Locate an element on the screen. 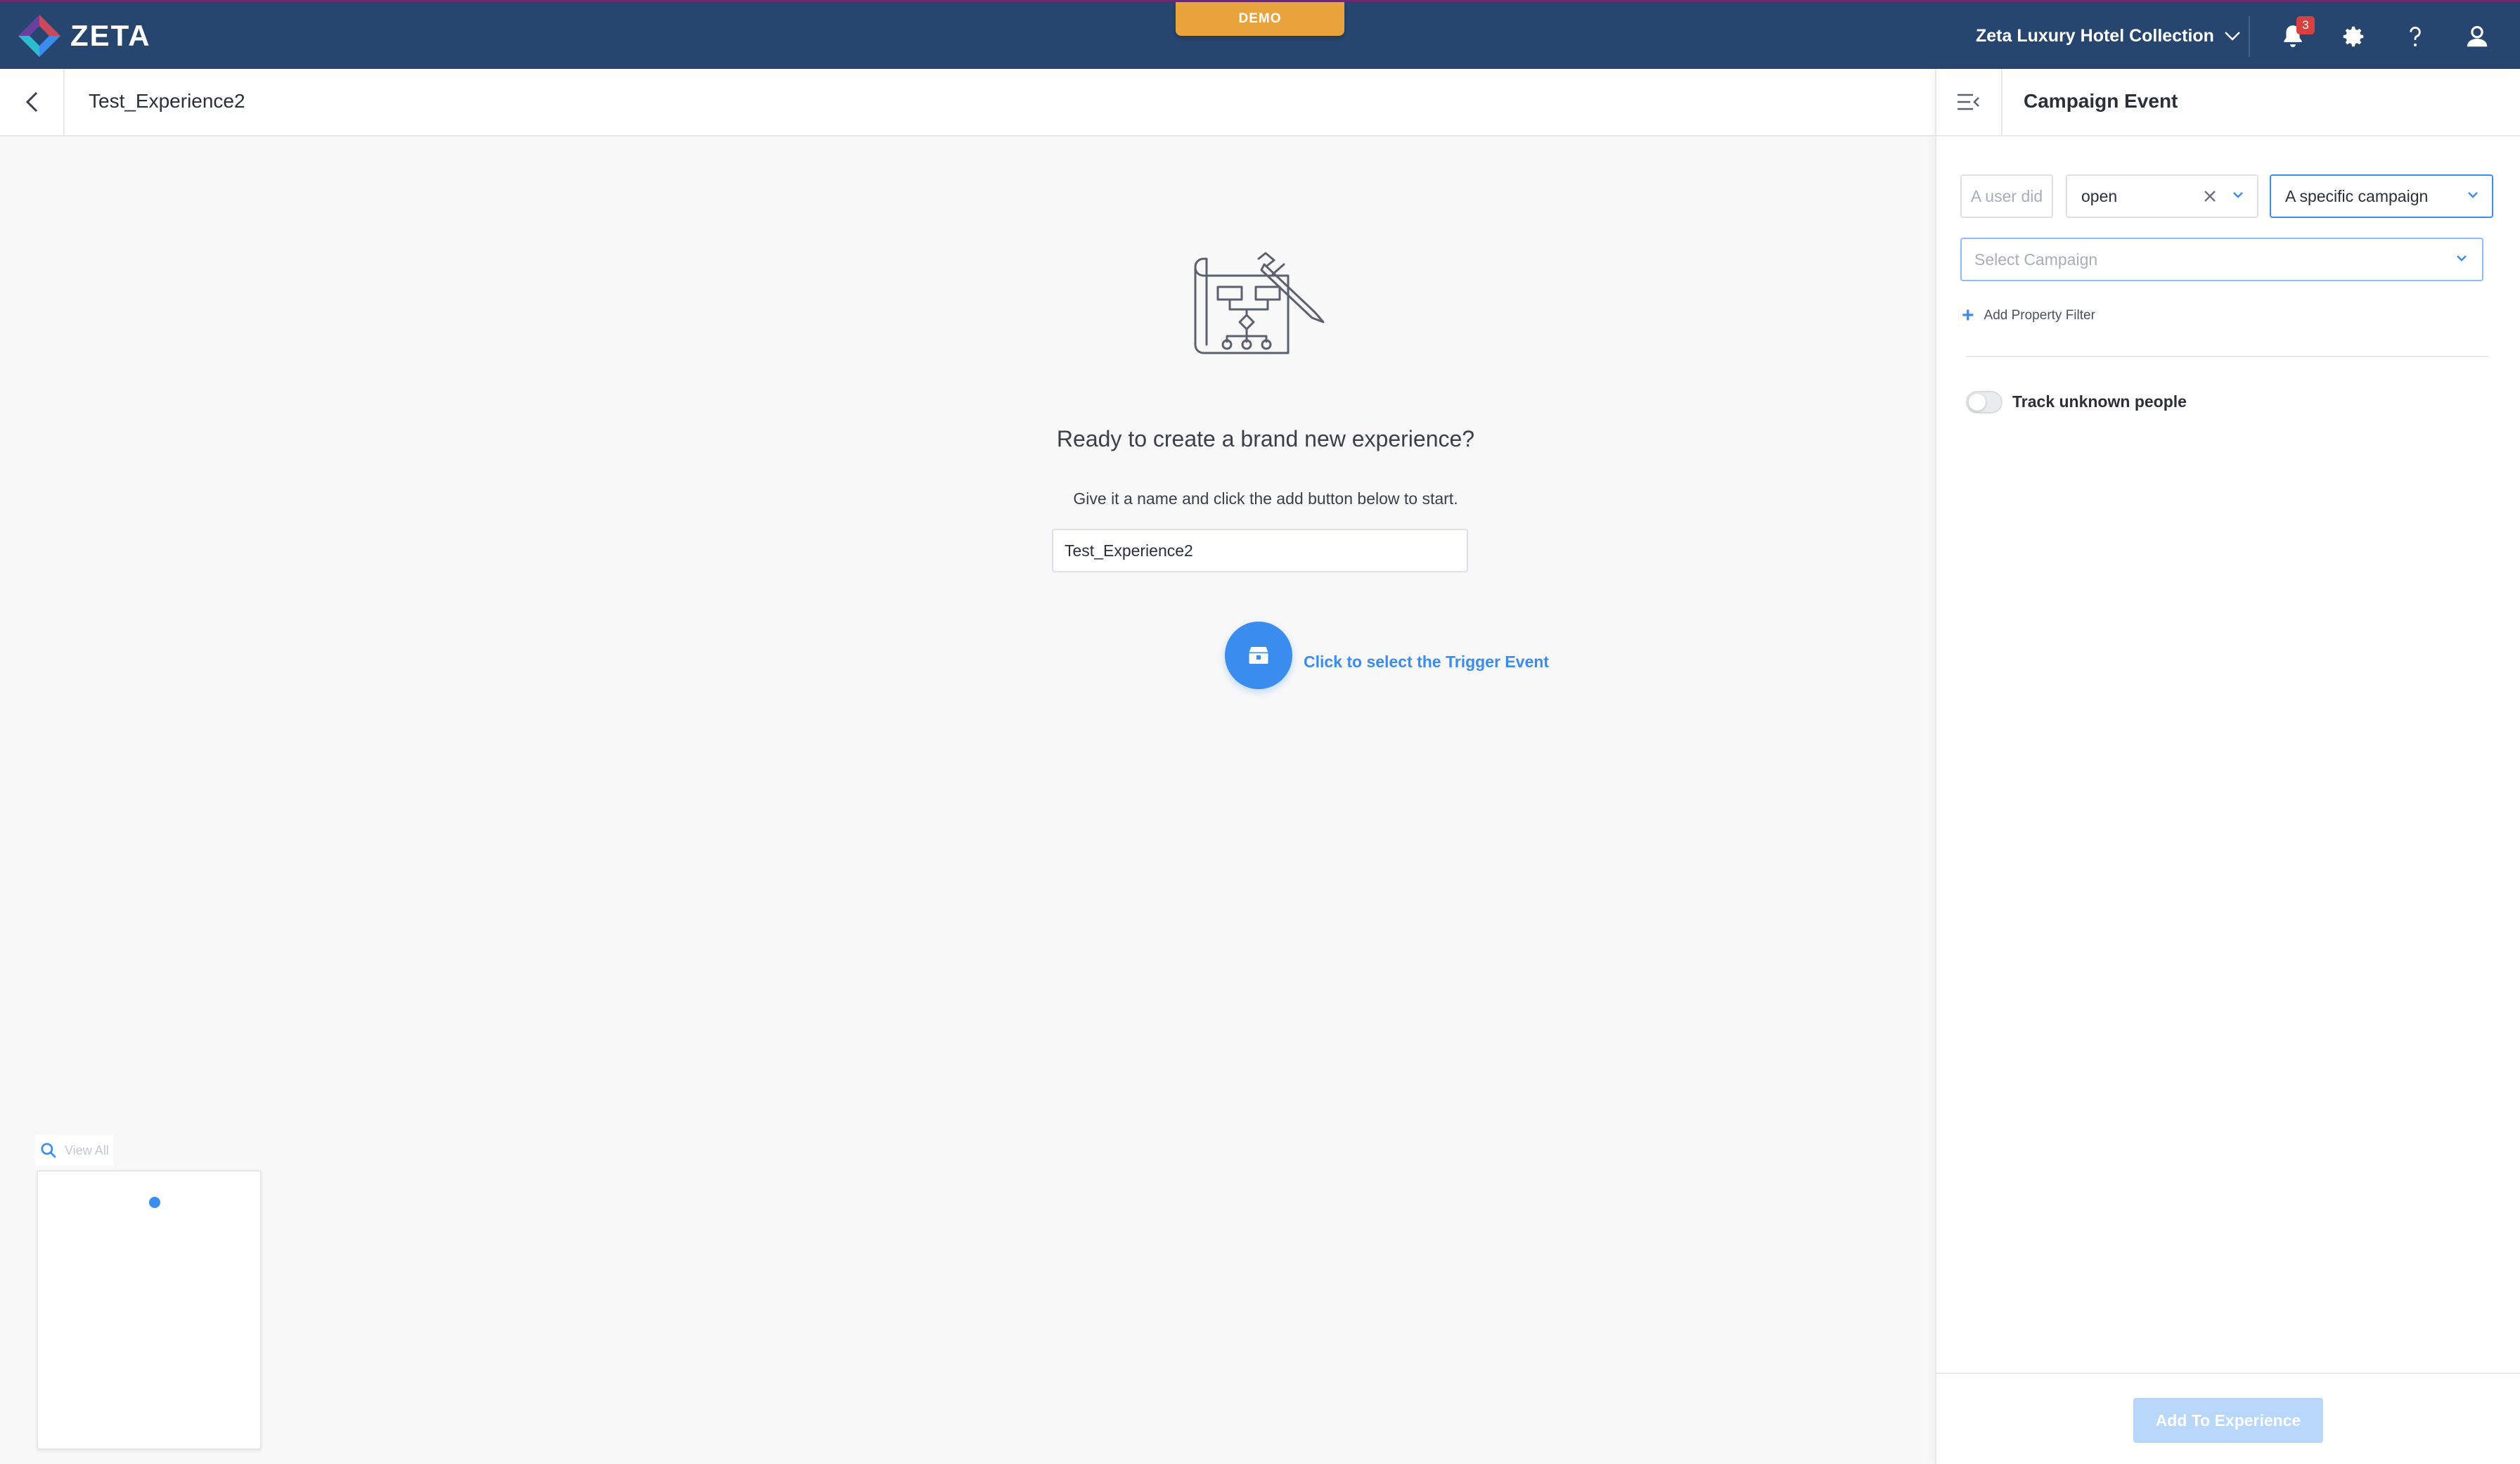 The image size is (2520, 1464). org-name: Zeta Luxury Hotel Collection is located at coordinates (2095, 36).